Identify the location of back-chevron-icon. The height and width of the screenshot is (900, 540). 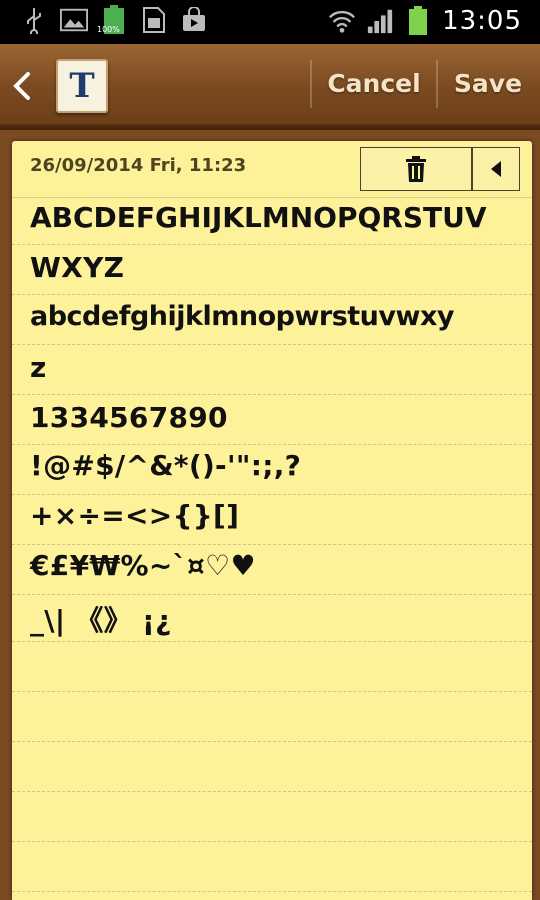
(25, 86).